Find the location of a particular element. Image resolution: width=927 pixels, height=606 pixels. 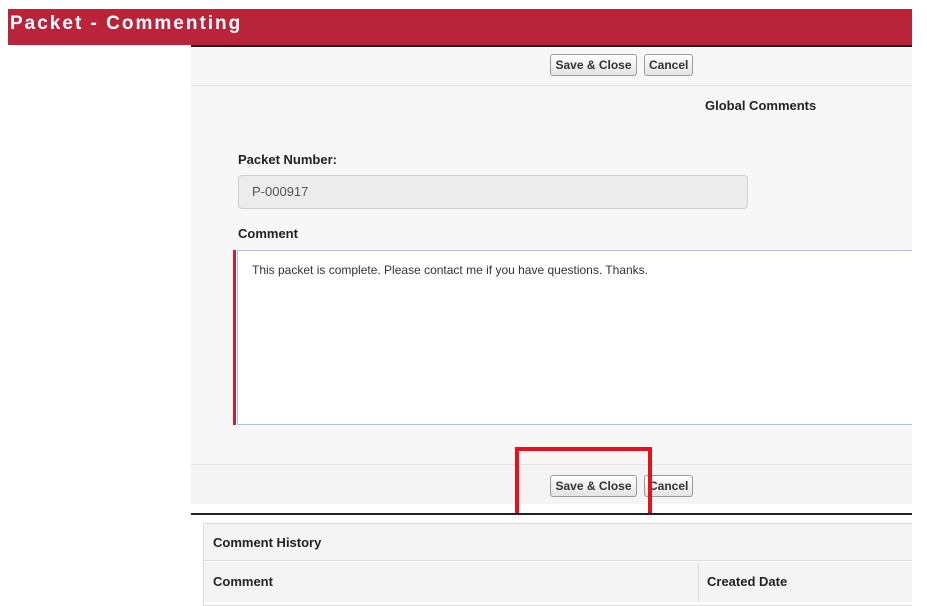

cancel-button-top: Cancel is located at coordinates (668, 65).